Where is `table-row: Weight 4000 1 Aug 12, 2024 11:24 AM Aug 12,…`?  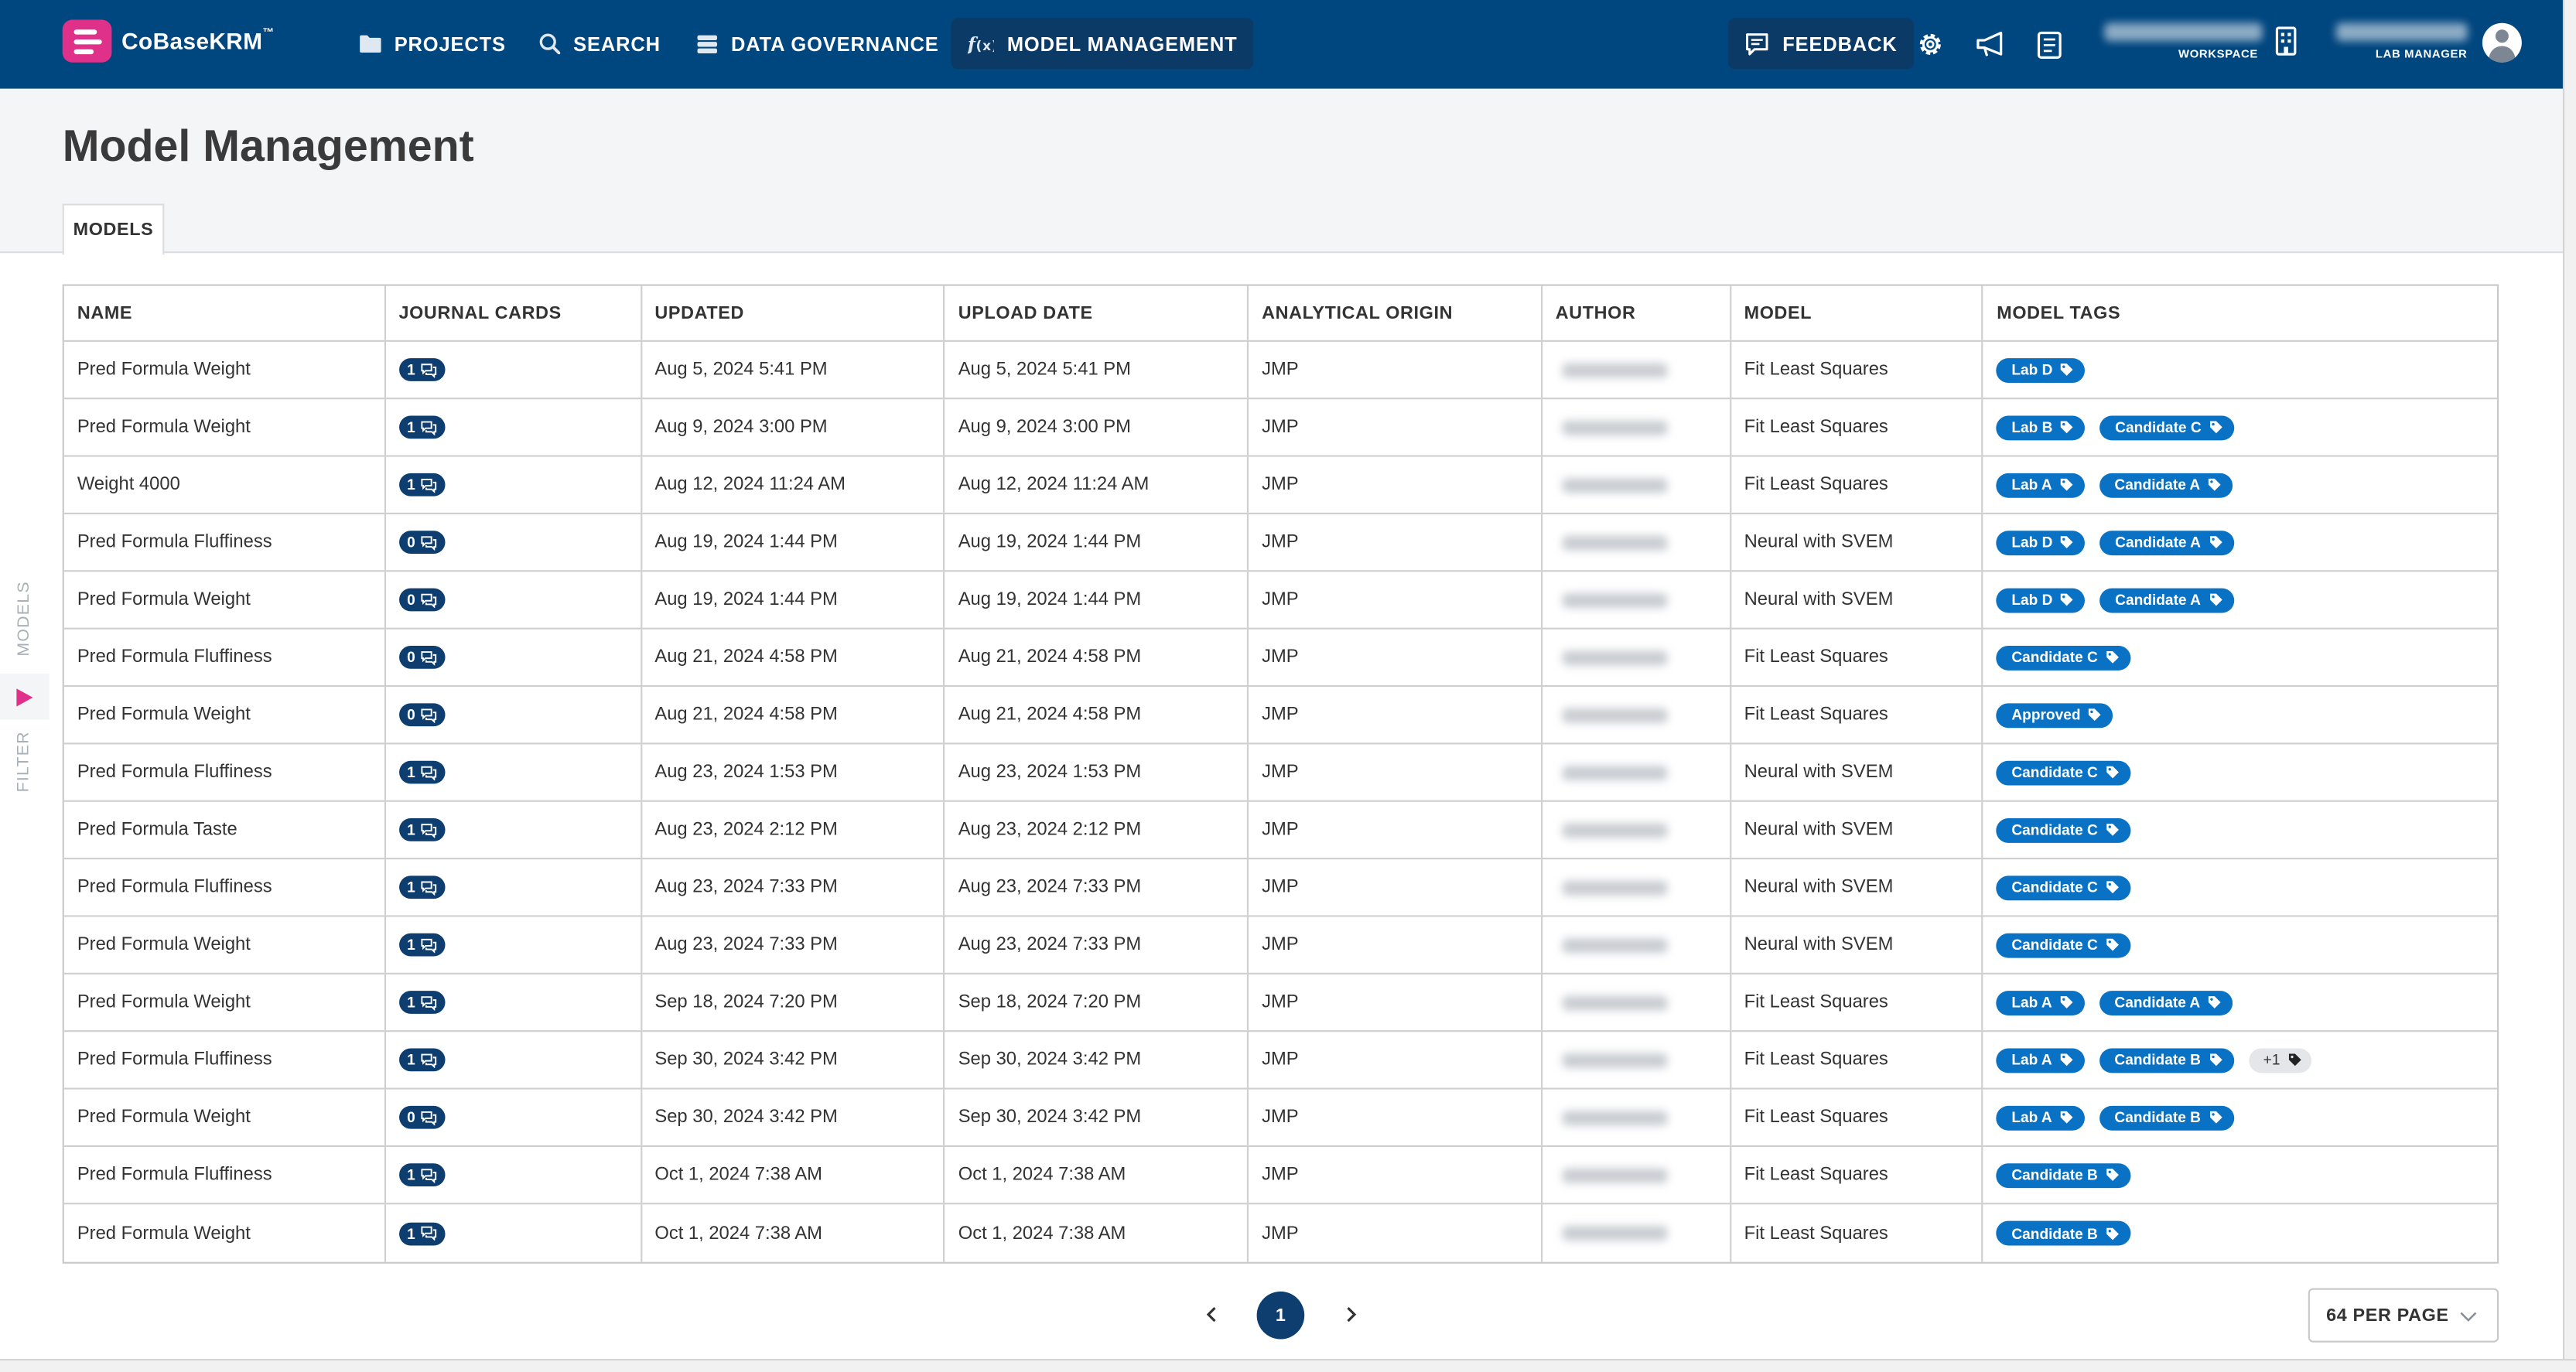
table-row: Weight 4000 1 Aug 12, 2024 11:24 AM Aug 12,… is located at coordinates (1280, 485).